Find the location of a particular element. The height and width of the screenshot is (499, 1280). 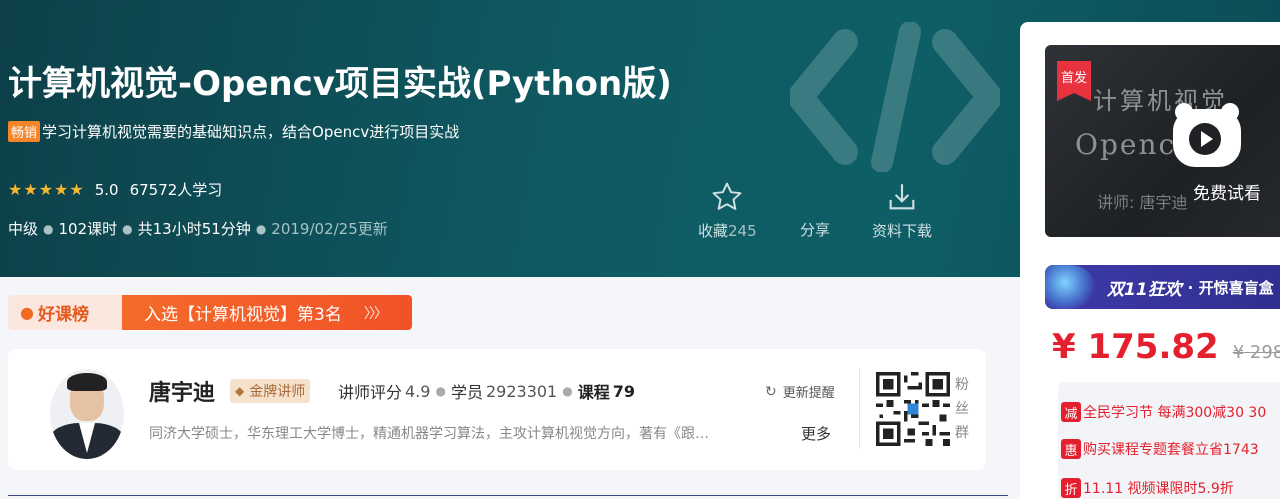

teacher-name: 唐宇迪 is located at coordinates (182, 391).